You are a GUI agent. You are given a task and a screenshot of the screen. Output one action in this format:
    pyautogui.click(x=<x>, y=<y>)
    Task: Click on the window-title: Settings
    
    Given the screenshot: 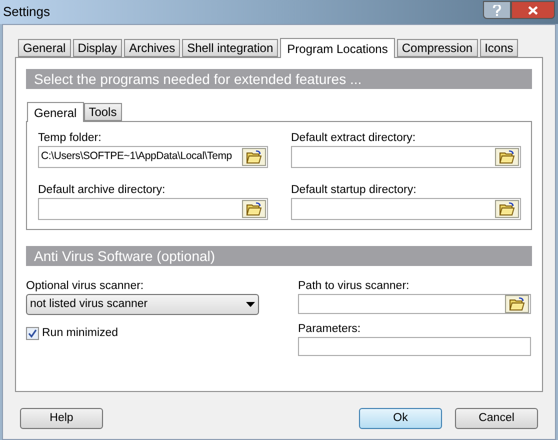 What is the action you would take?
    pyautogui.click(x=26, y=12)
    